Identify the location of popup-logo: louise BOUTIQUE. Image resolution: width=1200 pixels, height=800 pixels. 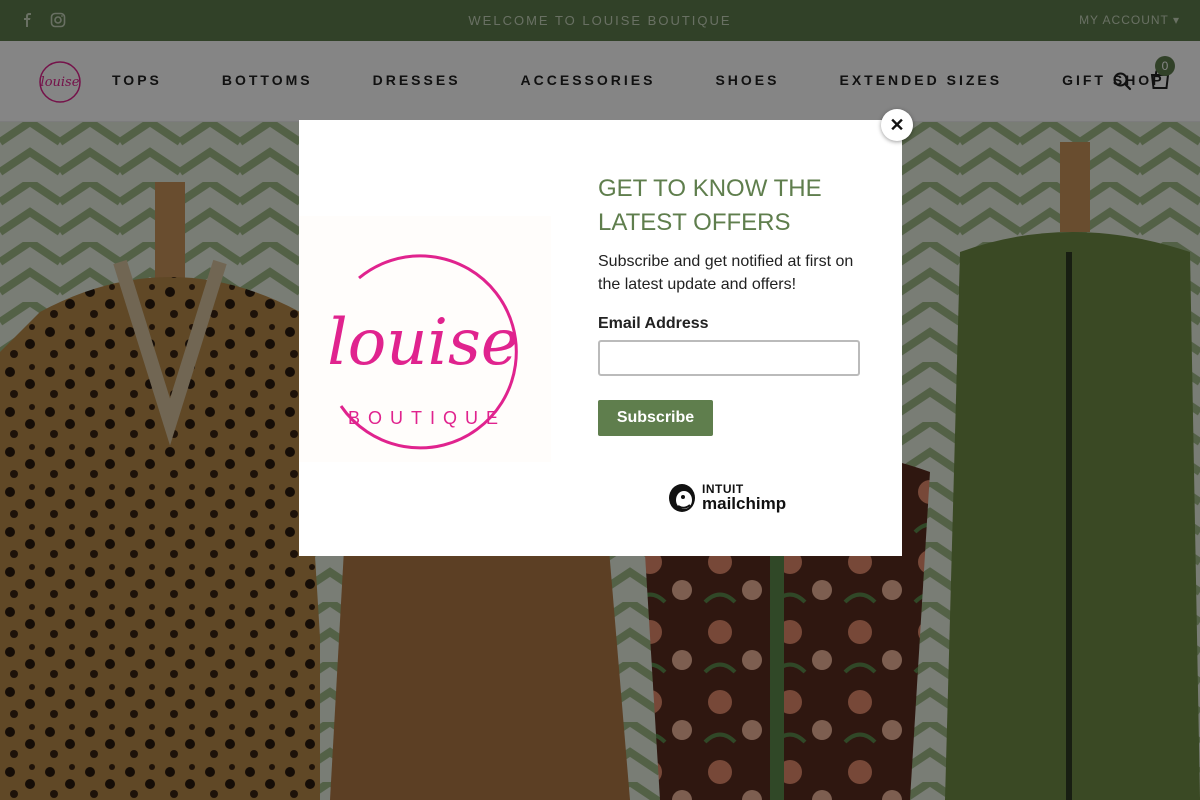
(425, 339).